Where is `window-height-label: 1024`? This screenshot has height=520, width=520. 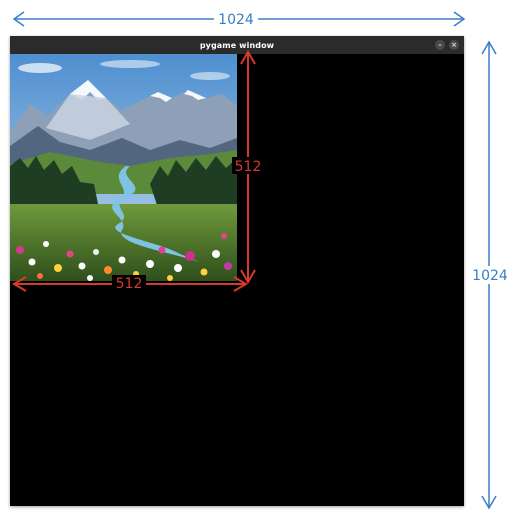 window-height-label: 1024 is located at coordinates (490, 276).